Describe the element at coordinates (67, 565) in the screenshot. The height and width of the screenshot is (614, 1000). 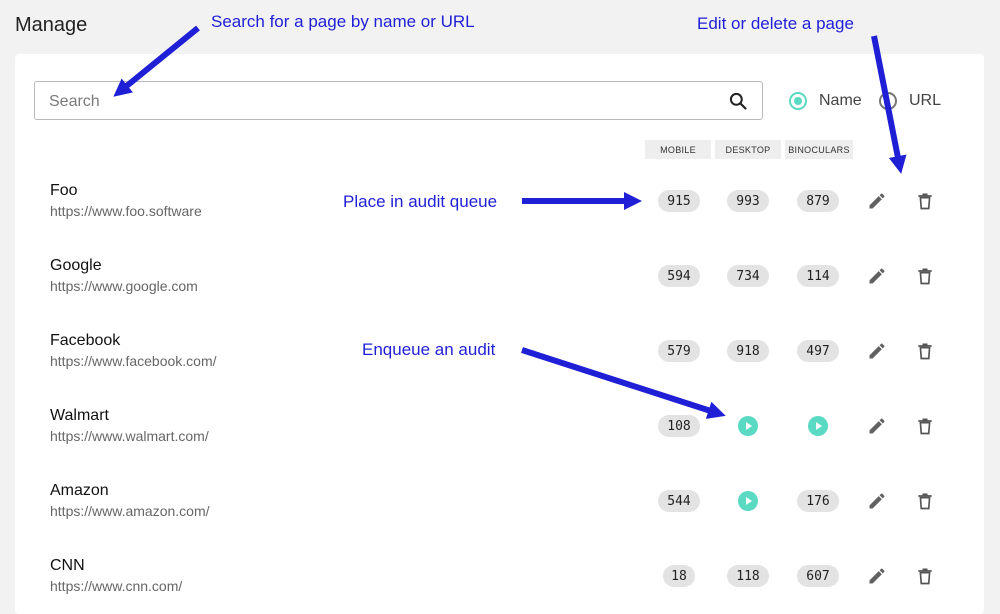
I see `row-name: CNN` at that location.